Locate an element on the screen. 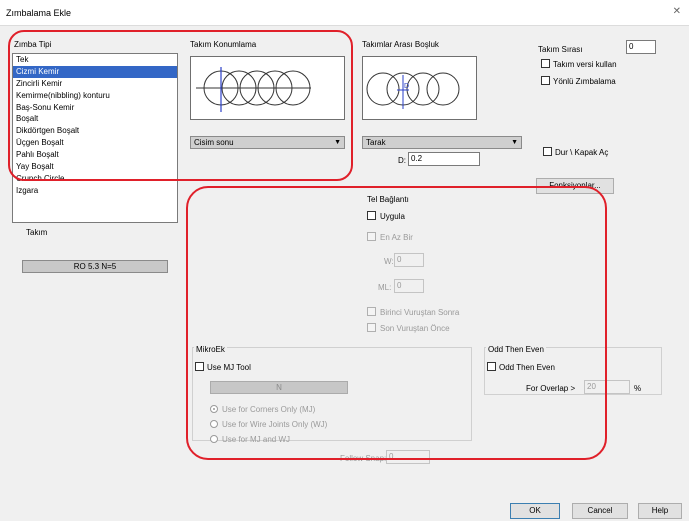 The width and height of the screenshot is (689, 521). list-item: Izgara is located at coordinates (95, 191).